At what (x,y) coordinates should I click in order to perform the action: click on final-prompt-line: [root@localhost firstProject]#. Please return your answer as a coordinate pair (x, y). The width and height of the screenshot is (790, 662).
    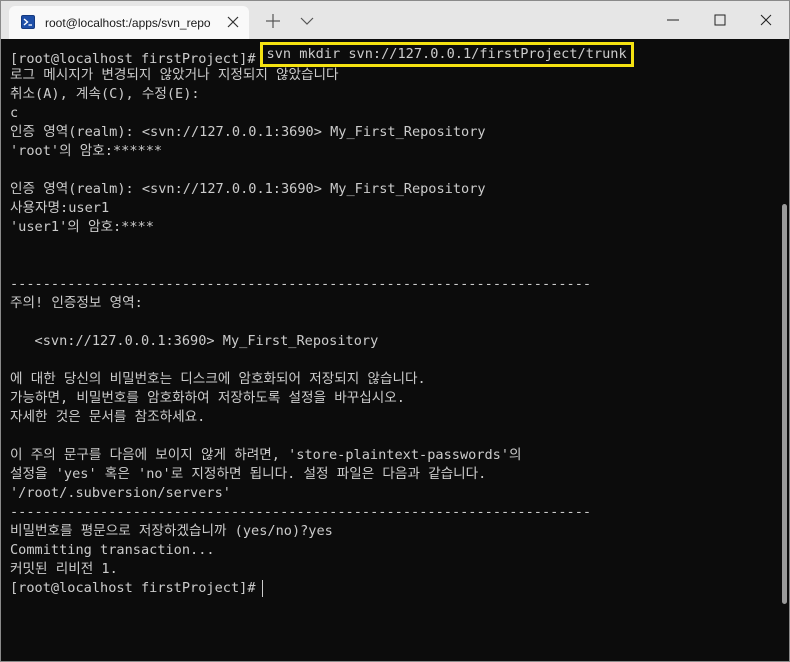
    Looking at the image, I should click on (322, 588).